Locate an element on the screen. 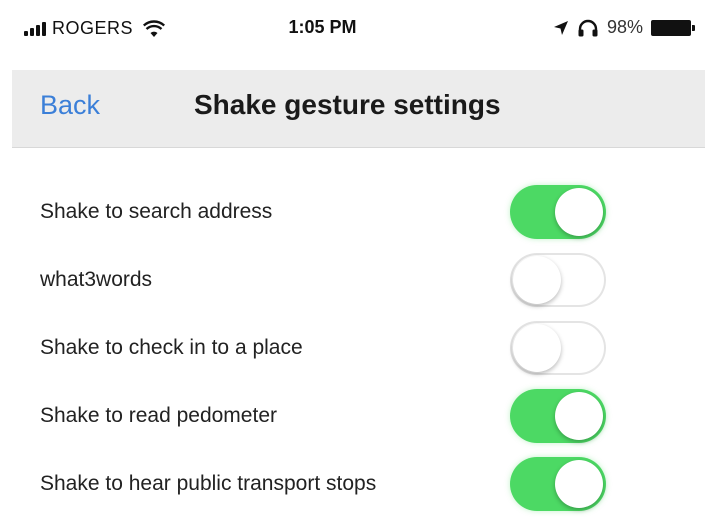 This screenshot has height=517, width=705. setting-label: Shake to hear public transport stops is located at coordinates (208, 483).